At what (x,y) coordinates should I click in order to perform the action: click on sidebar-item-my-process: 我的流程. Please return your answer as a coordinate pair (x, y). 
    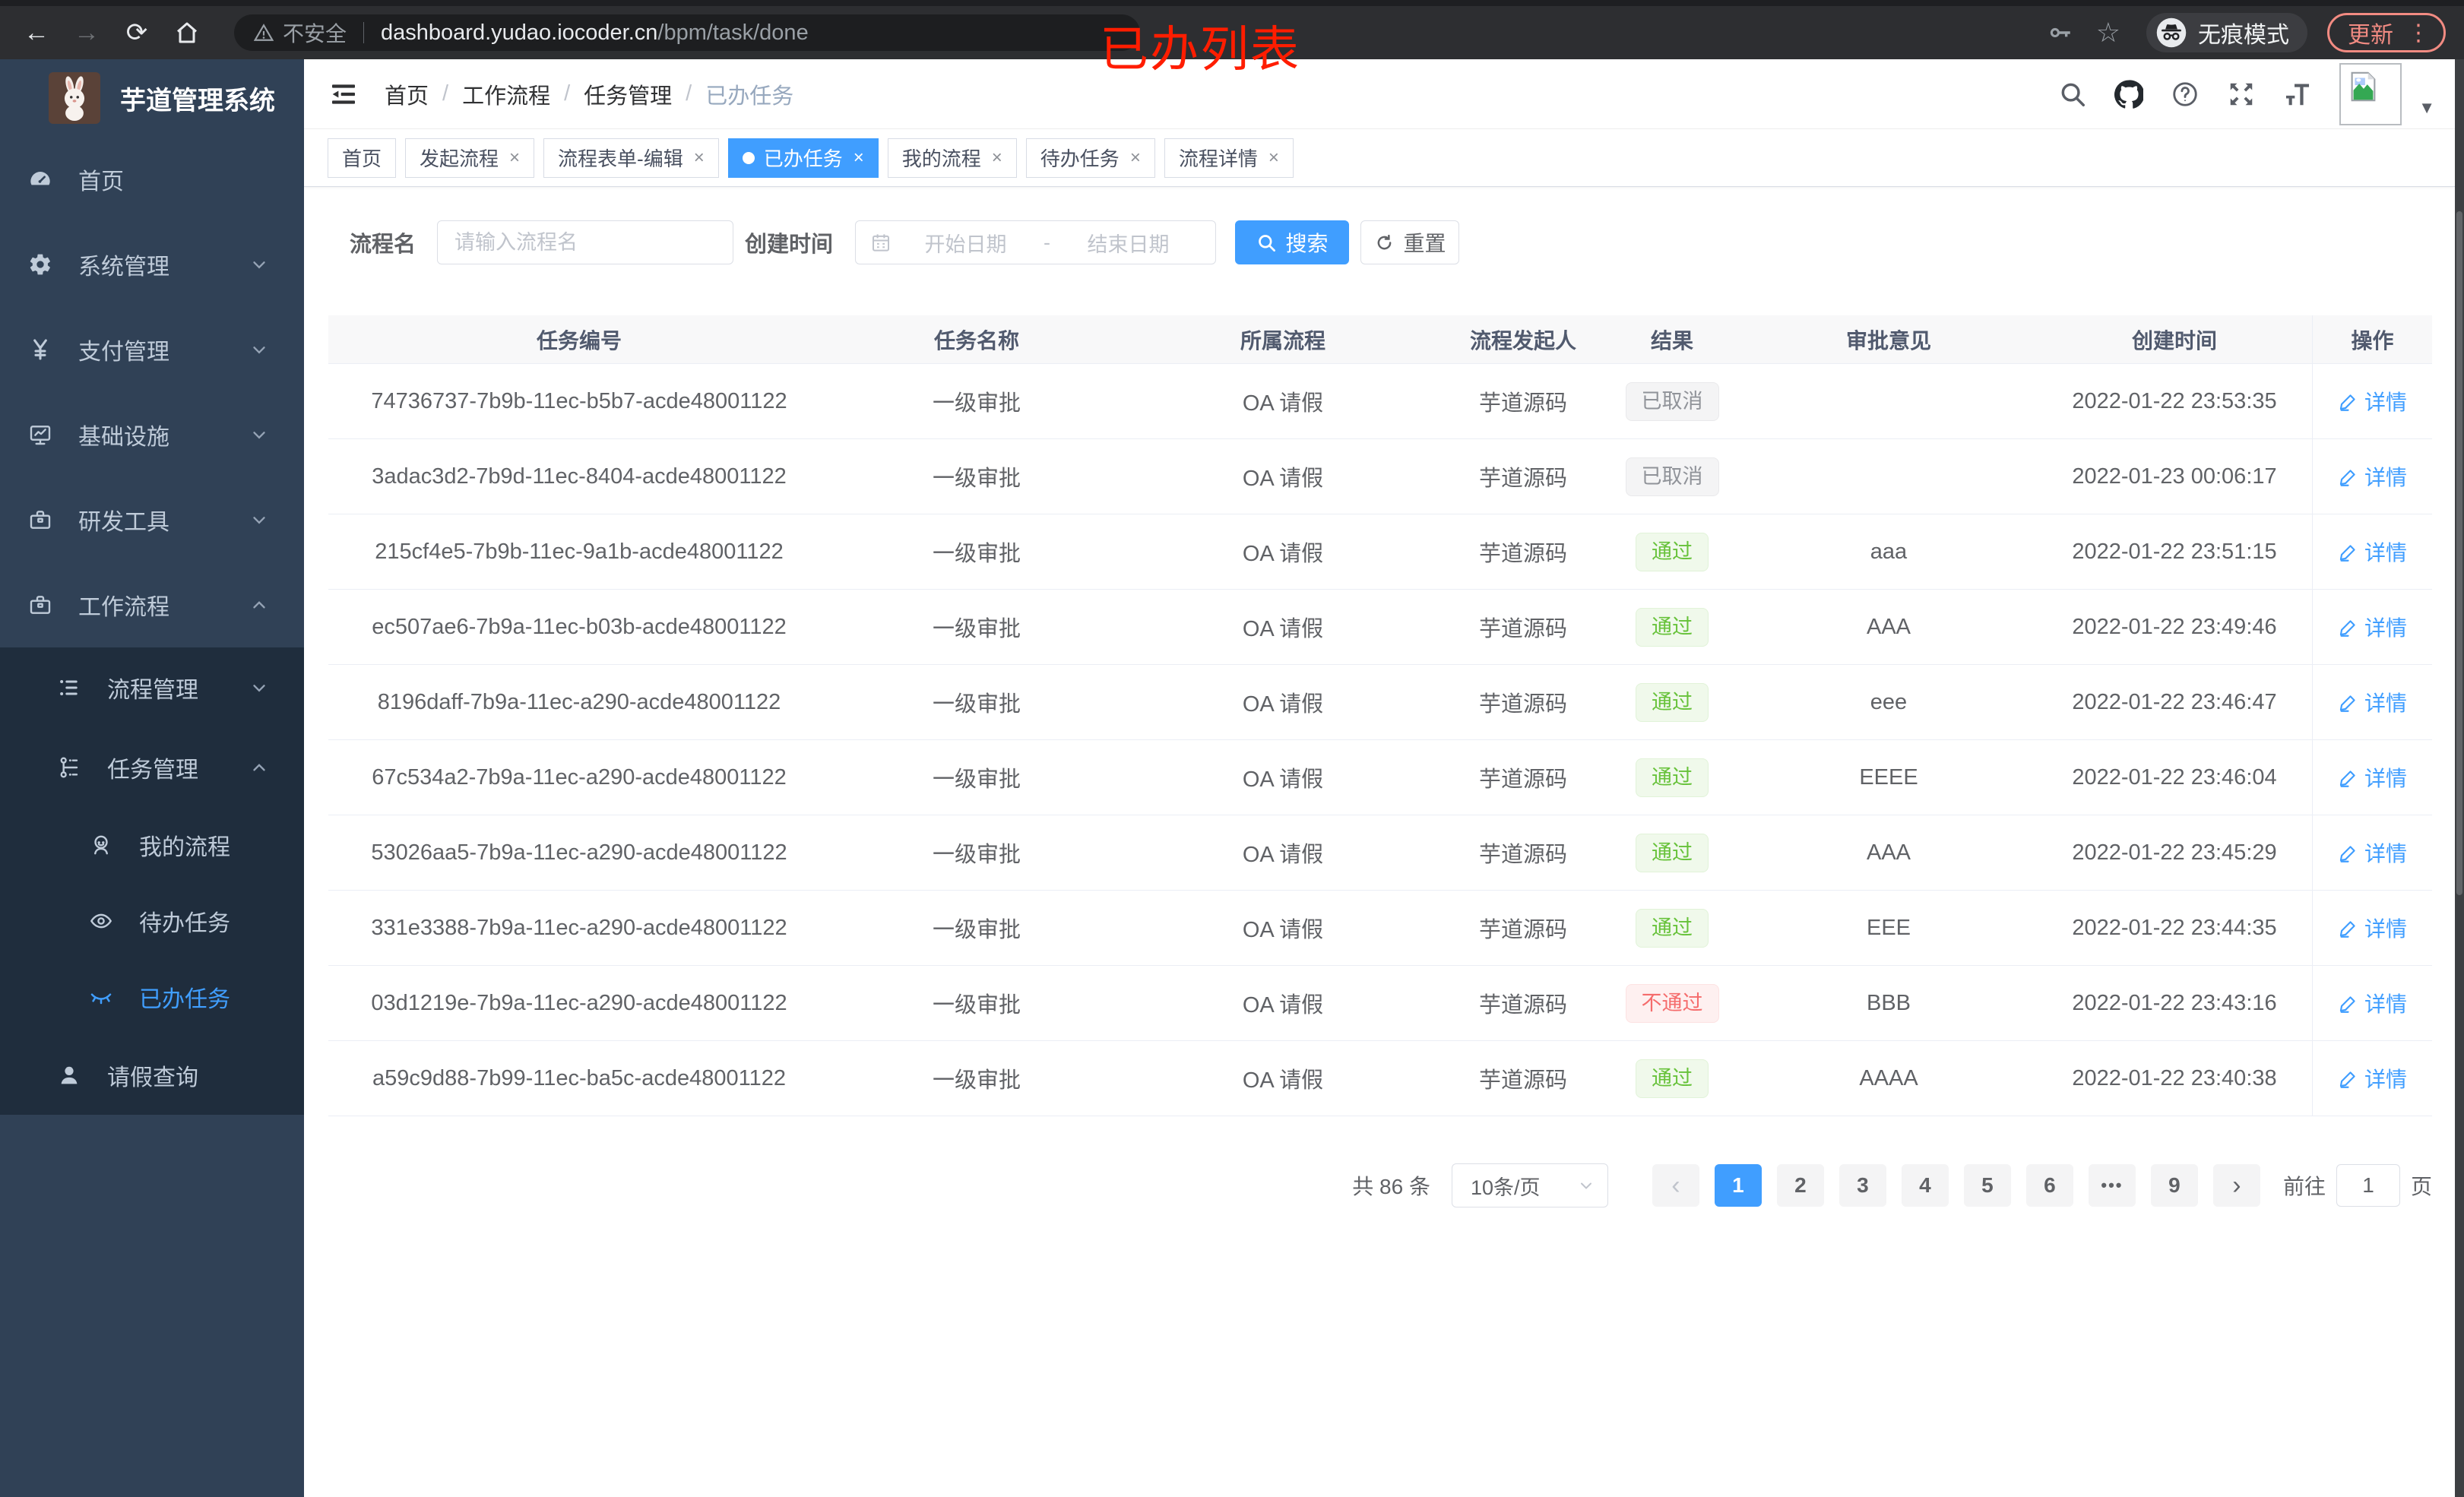
    Looking at the image, I should click on (152, 845).